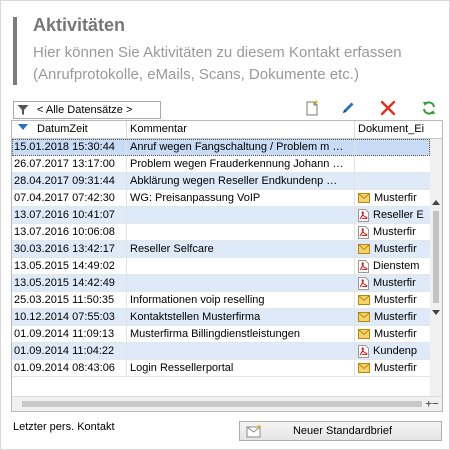 This screenshot has width=450, height=450. Describe the element at coordinates (429, 108) in the screenshot. I see `refresh-icon` at that location.